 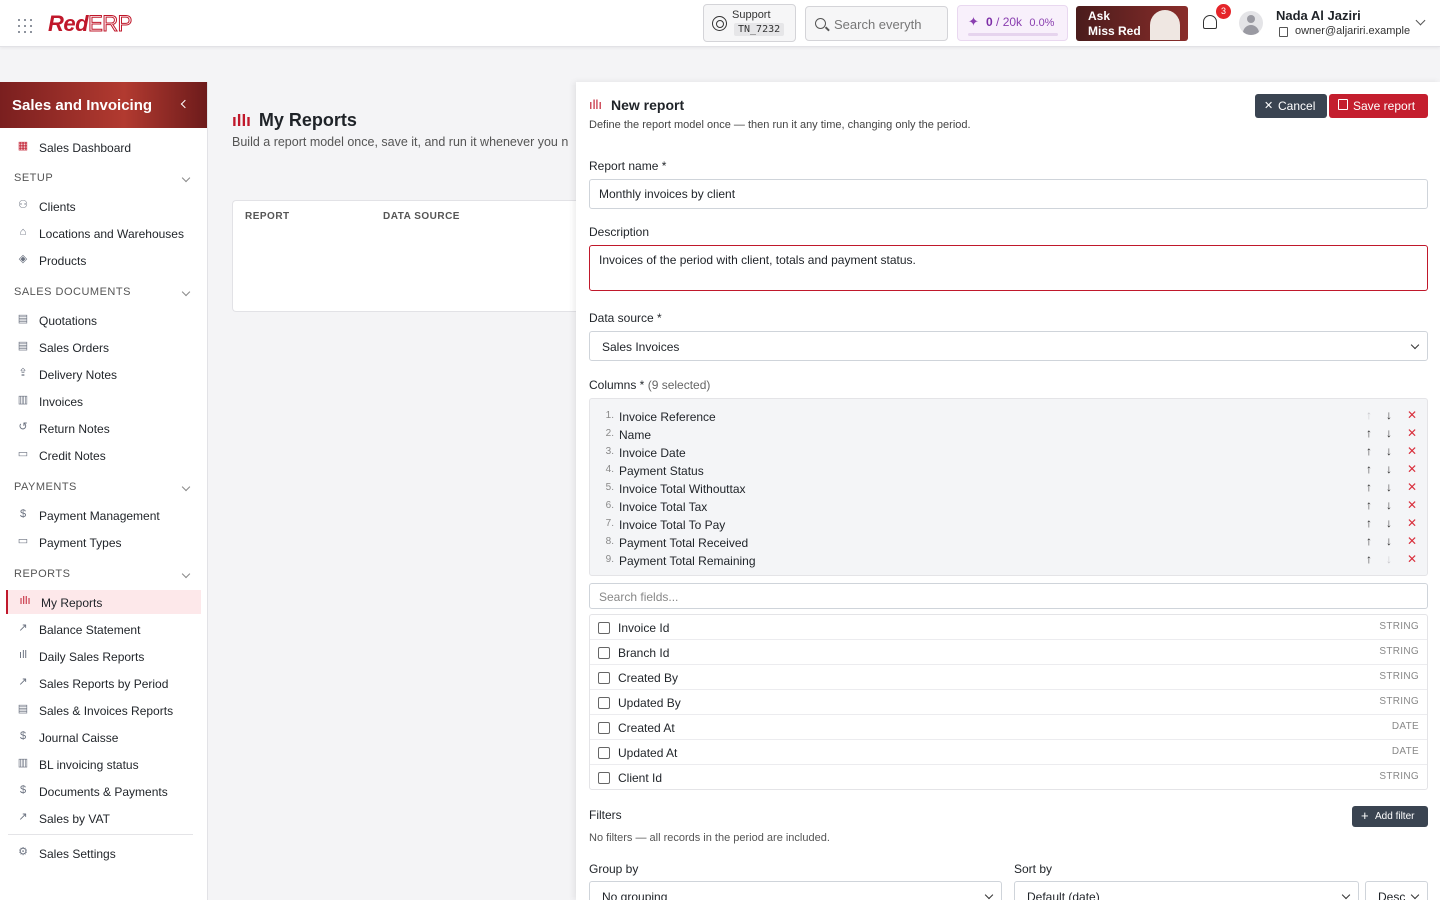 I want to click on field-row: Client Id STRING, so click(x=1008, y=777).